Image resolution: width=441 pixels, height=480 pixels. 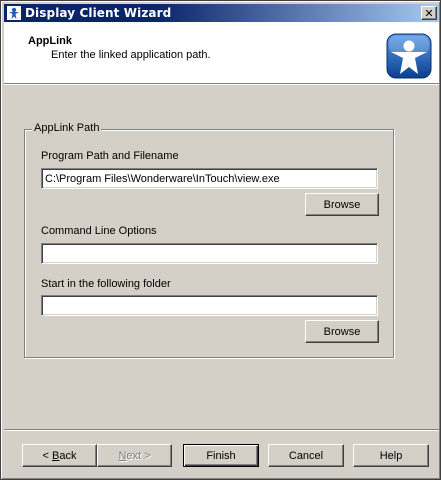 I want to click on footer-separator, so click(x=221, y=430).